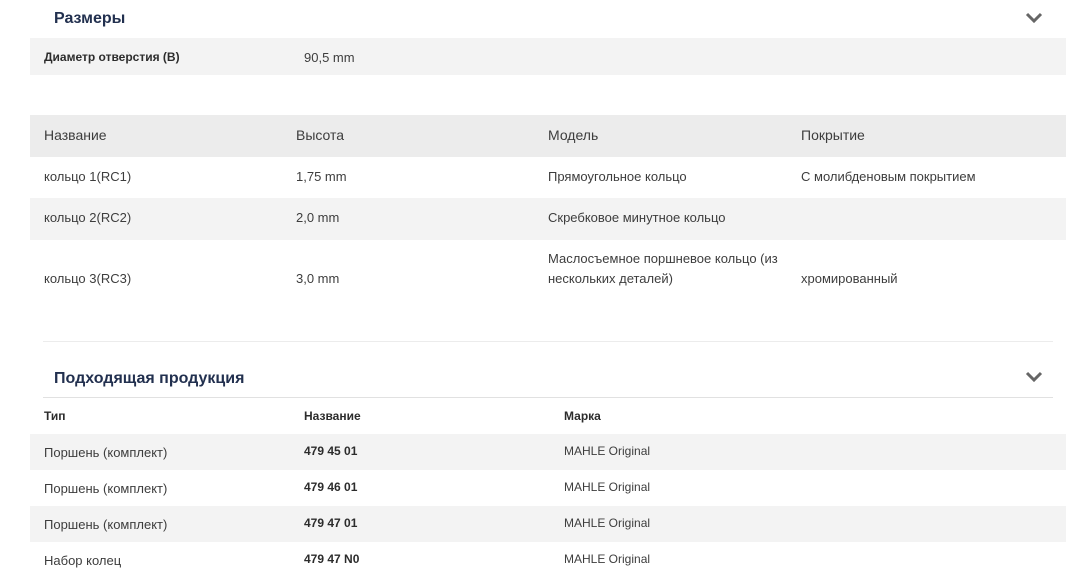 This screenshot has width=1066, height=583. Describe the element at coordinates (331, 559) in the screenshot. I see `product-name-link: 479 47 N0` at that location.